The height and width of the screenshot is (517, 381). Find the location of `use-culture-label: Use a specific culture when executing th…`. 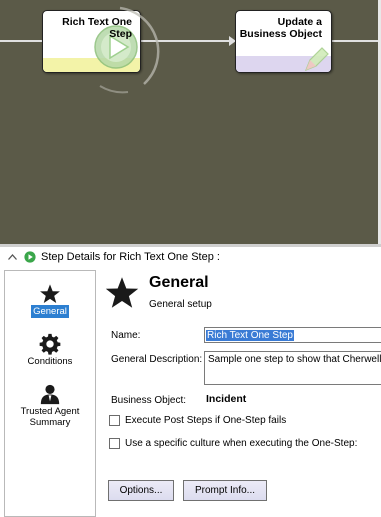

use-culture-label: Use a specific culture when executing th… is located at coordinates (241, 443).